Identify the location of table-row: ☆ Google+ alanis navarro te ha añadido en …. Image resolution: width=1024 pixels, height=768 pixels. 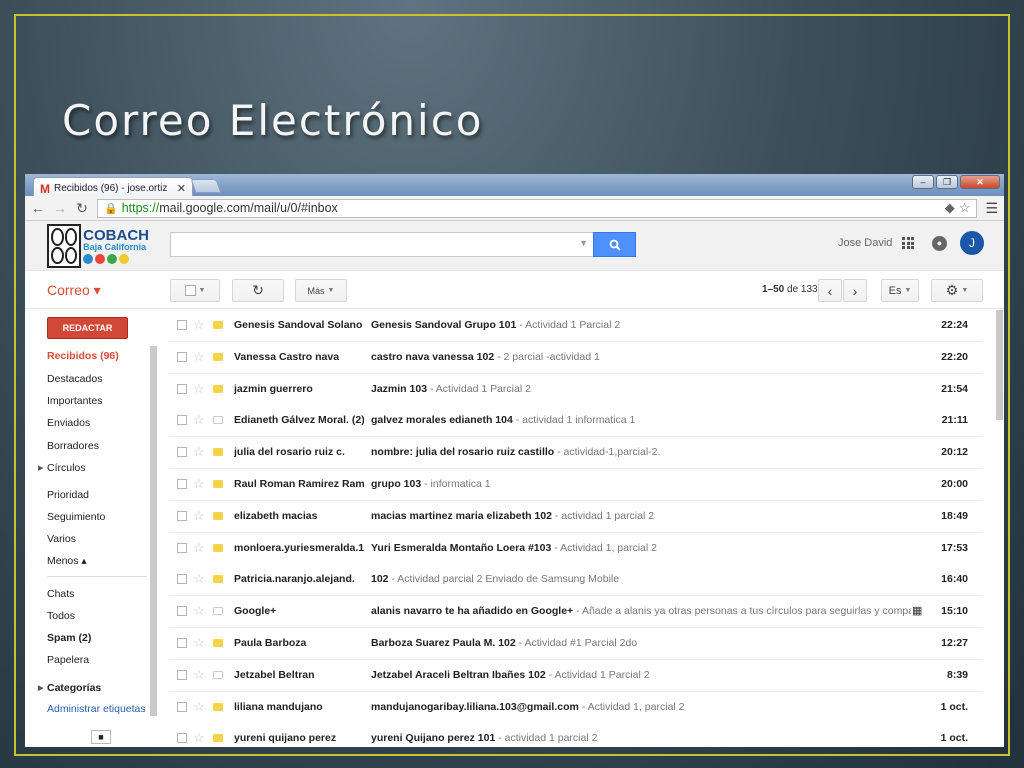
(575, 612).